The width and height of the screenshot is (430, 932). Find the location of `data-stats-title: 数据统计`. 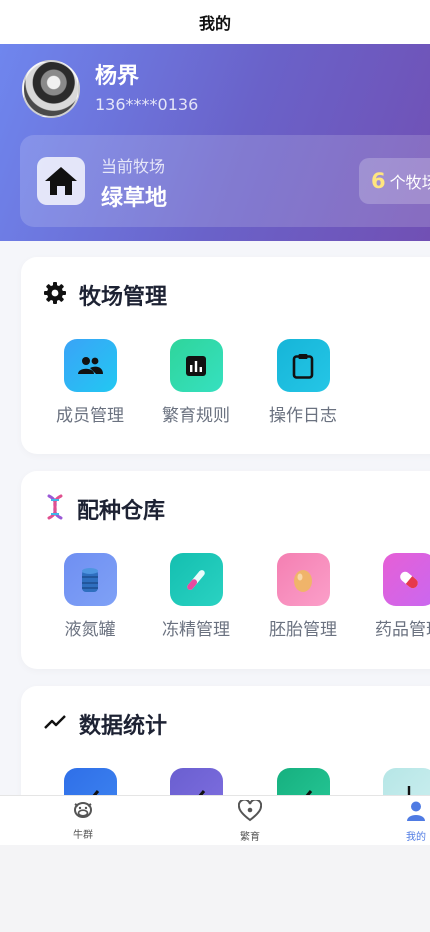

data-stats-title: 数据统计 is located at coordinates (123, 726).